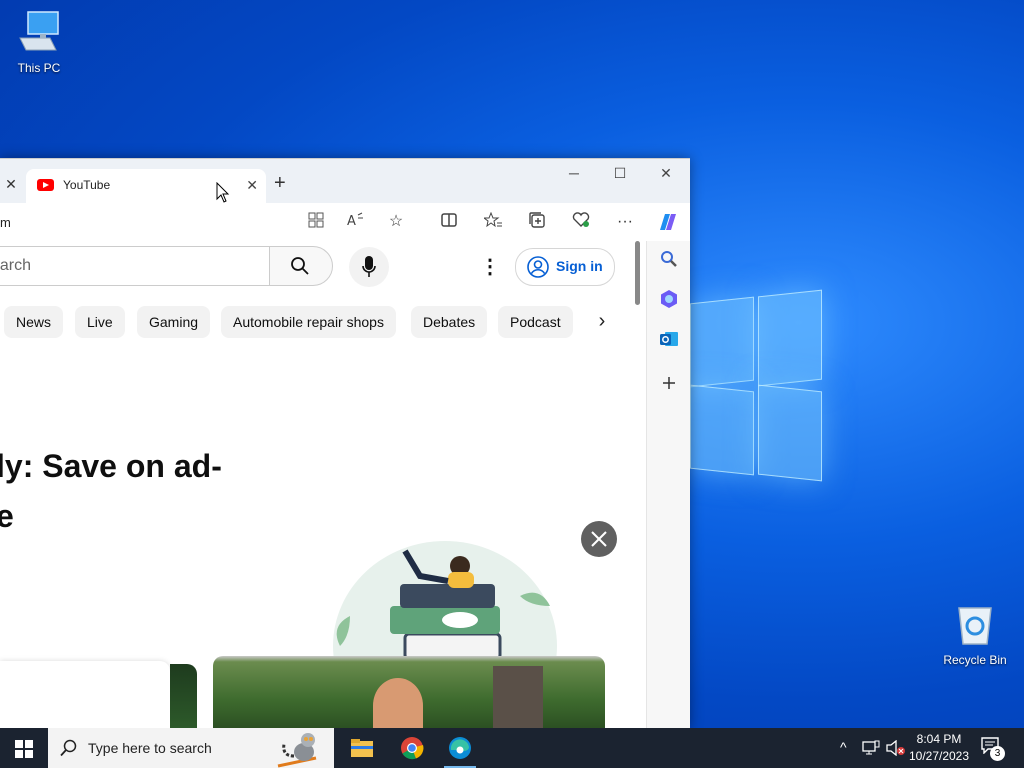 This screenshot has height=768, width=1024. I want to click on start-button, so click(24, 748).